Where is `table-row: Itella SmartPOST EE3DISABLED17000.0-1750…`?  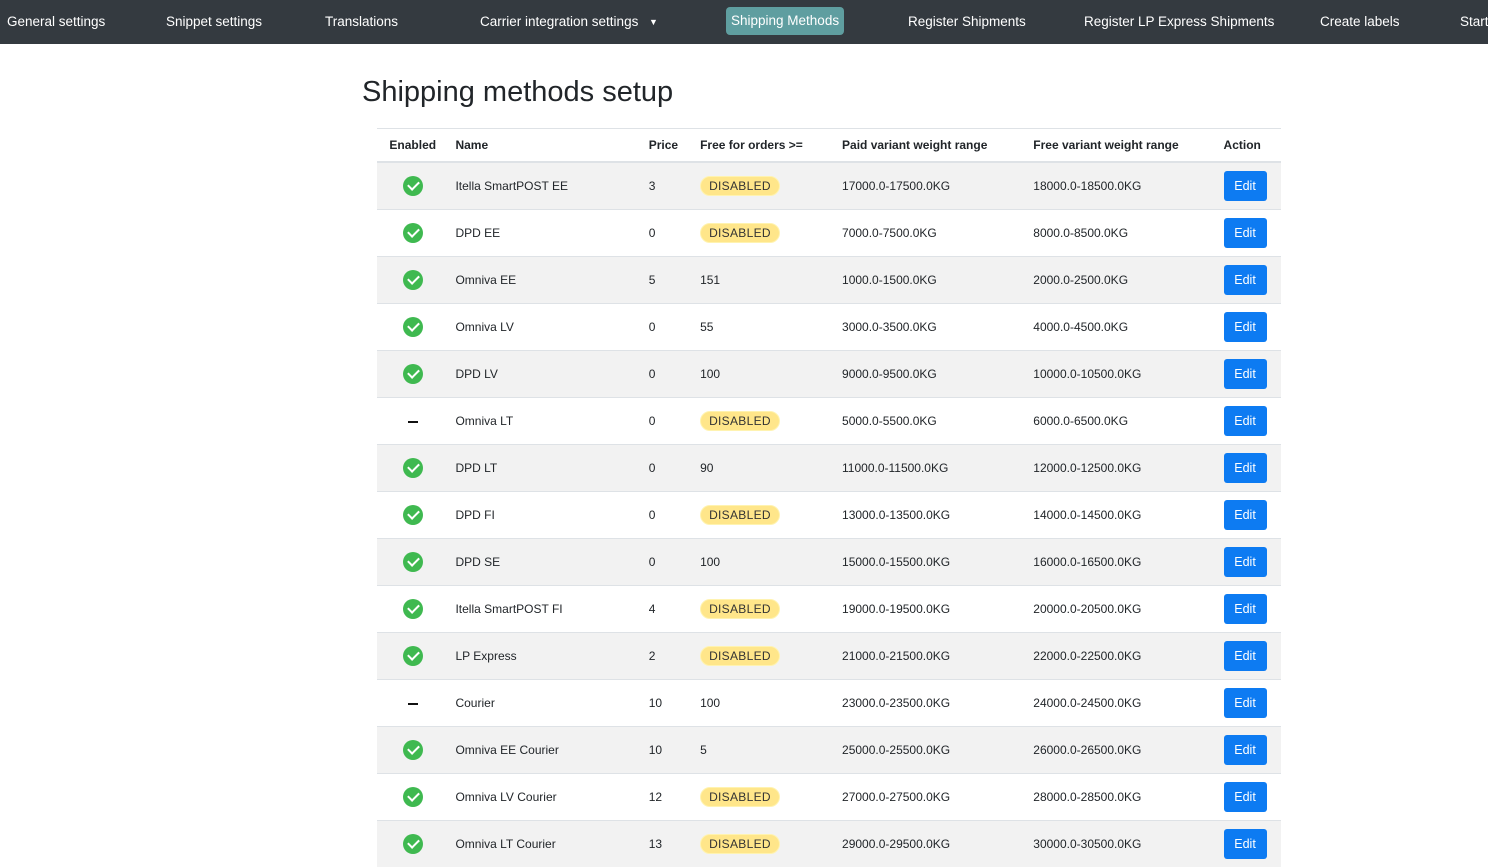 table-row: Itella SmartPOST EE3DISABLED17000.0-1750… is located at coordinates (829, 186).